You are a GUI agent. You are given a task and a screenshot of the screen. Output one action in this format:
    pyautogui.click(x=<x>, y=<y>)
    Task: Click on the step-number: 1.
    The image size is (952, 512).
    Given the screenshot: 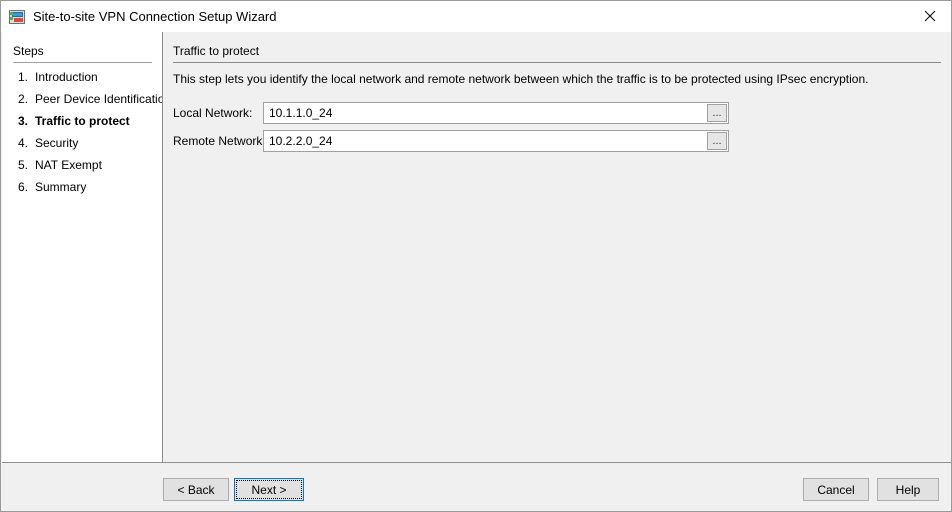 What is the action you would take?
    pyautogui.click(x=23, y=77)
    